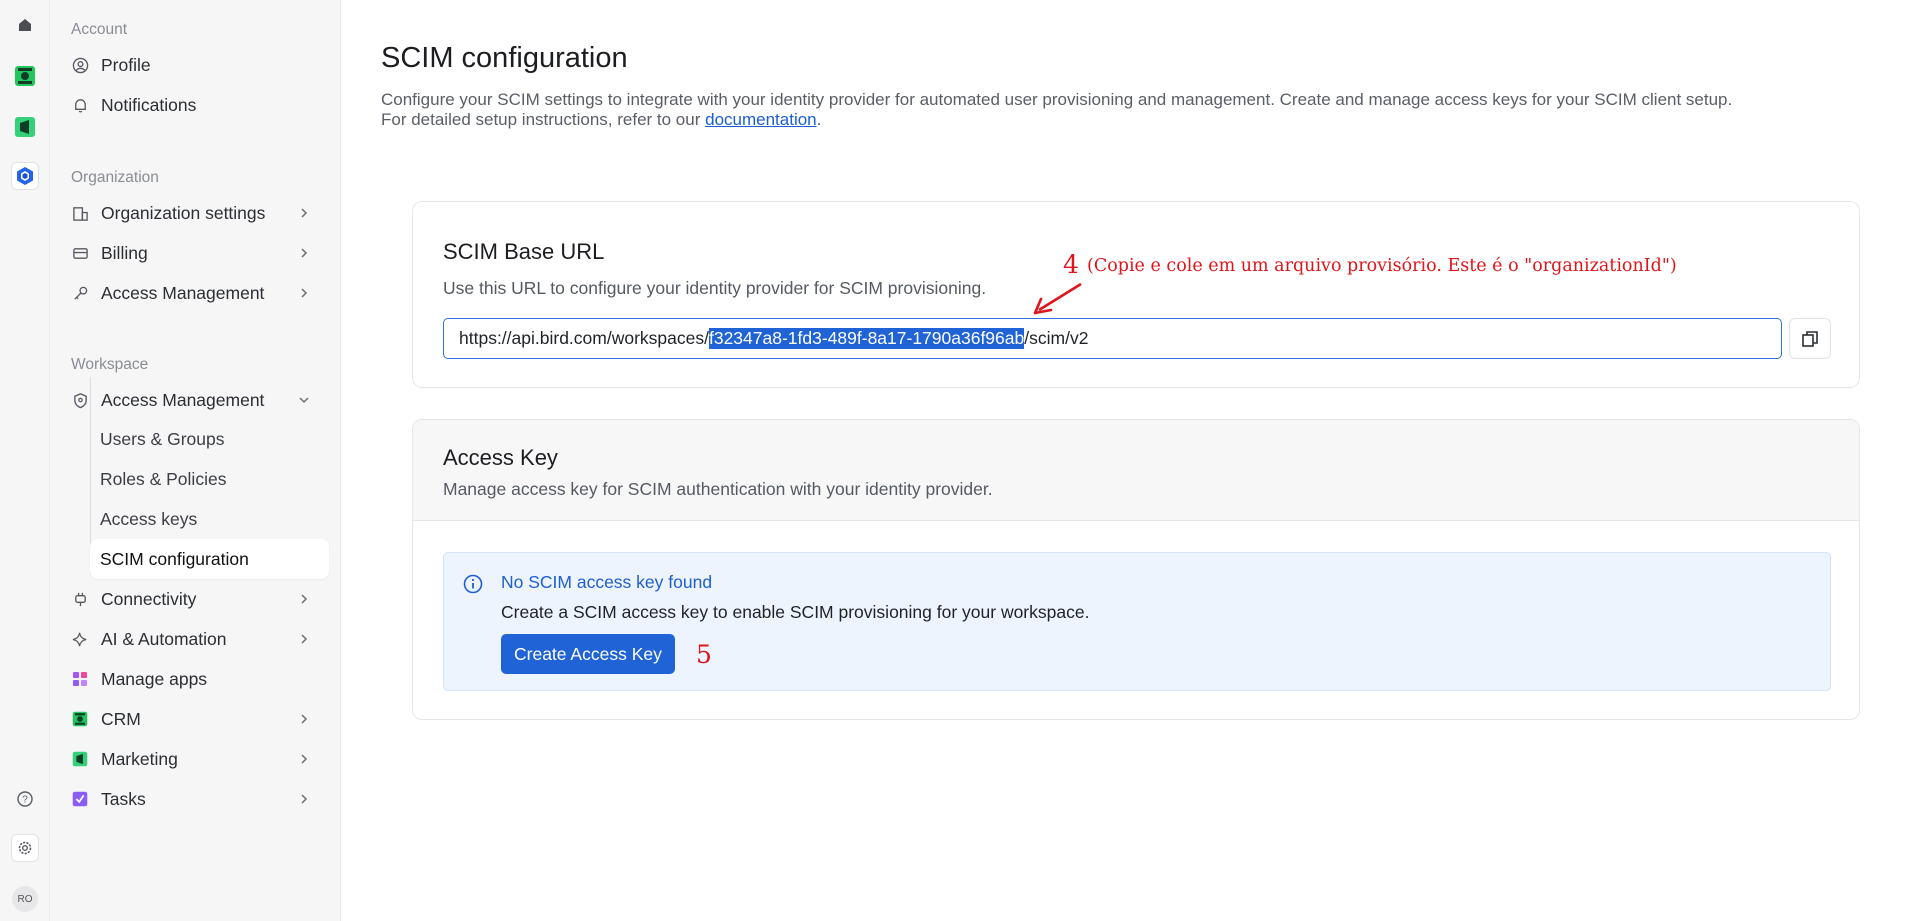 Image resolution: width=1920 pixels, height=921 pixels. I want to click on section-title-organization: Organization, so click(115, 177).